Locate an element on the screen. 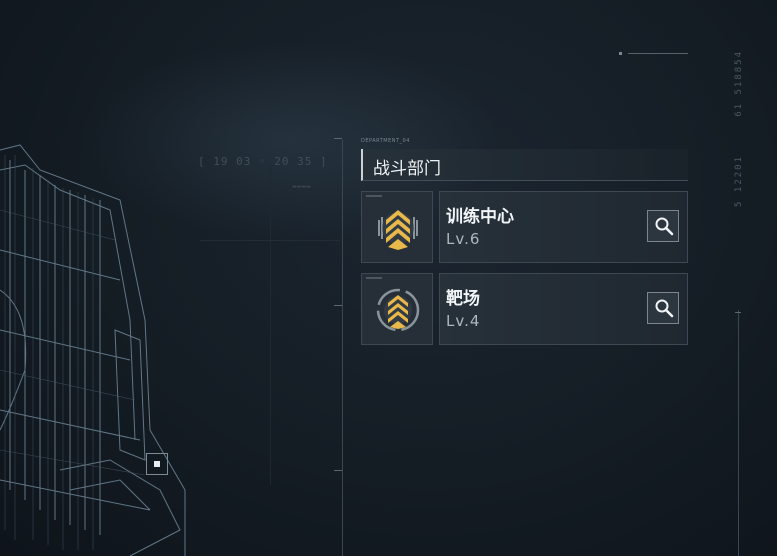 This screenshot has width=777, height=556. facility-info-panel: 靶场 Lv.4 is located at coordinates (563, 309).